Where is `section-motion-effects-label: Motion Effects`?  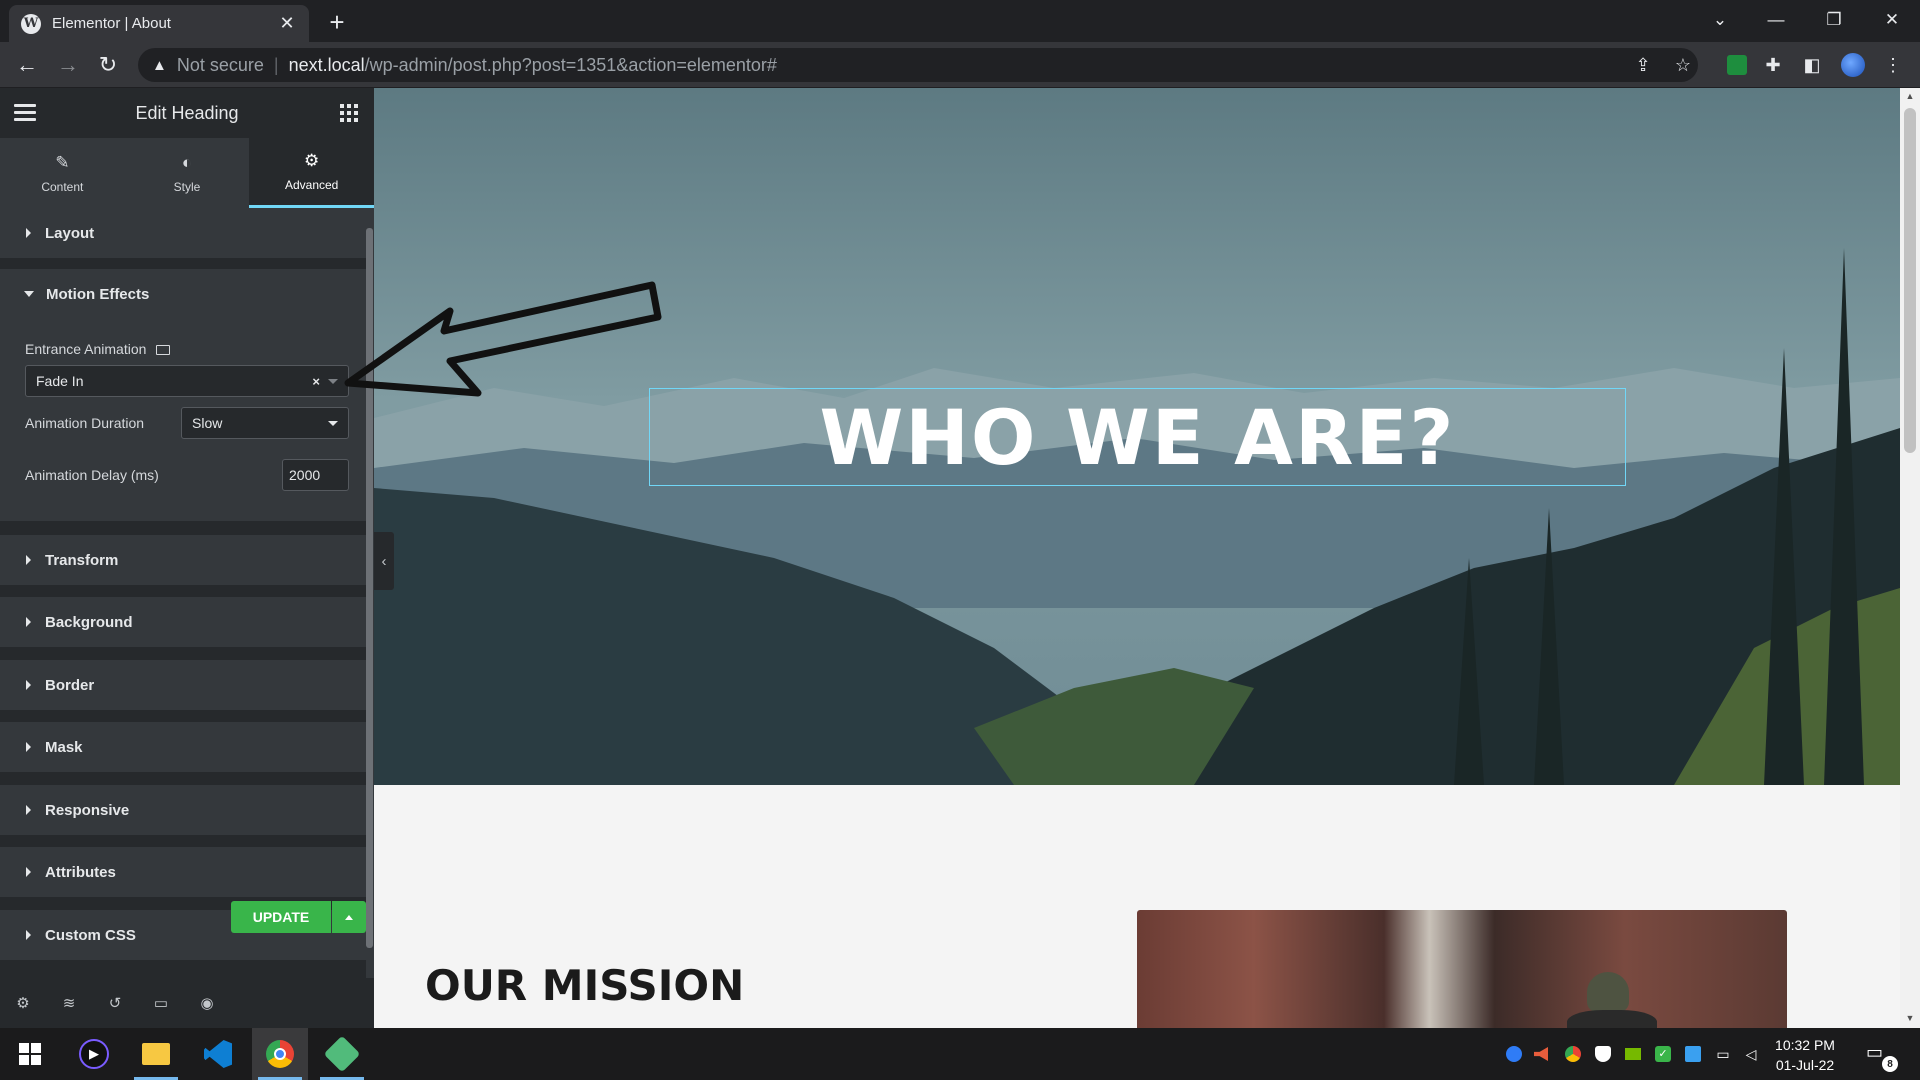 section-motion-effects-label: Motion Effects is located at coordinates (98, 294).